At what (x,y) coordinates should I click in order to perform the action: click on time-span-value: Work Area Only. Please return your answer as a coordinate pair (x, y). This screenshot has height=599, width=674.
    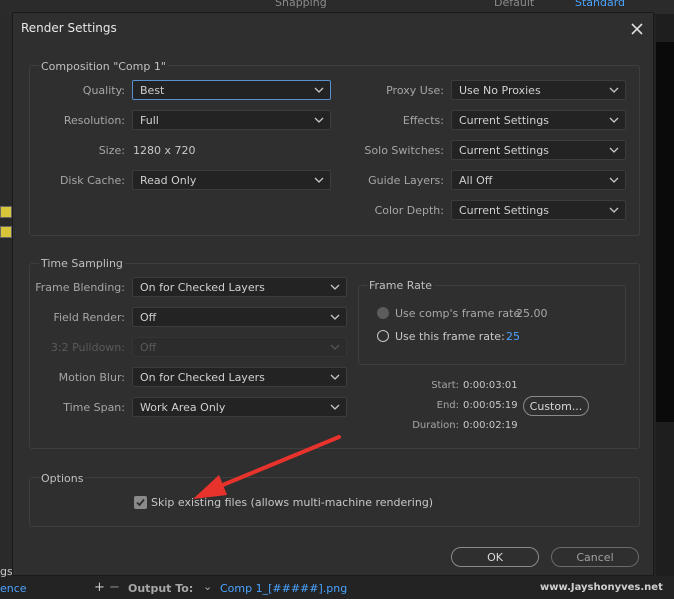
    Looking at the image, I should click on (183, 407).